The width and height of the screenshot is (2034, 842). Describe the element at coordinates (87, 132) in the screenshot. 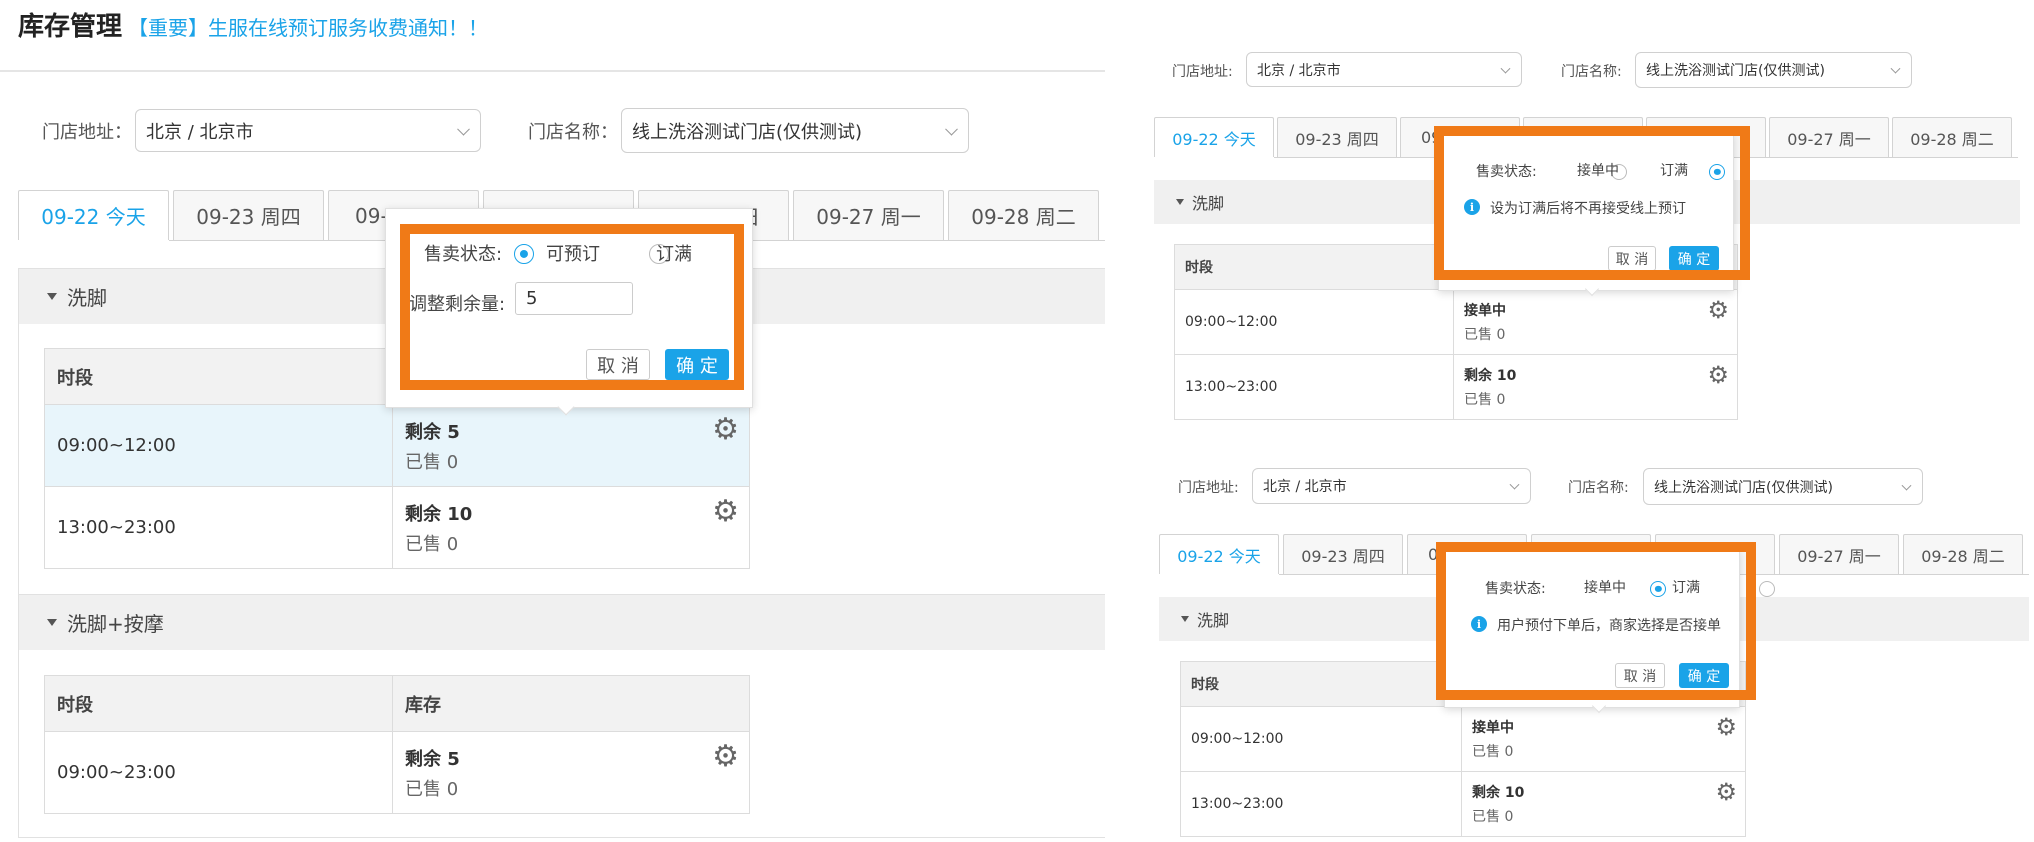

I see `address-label: 门店地址：` at that location.